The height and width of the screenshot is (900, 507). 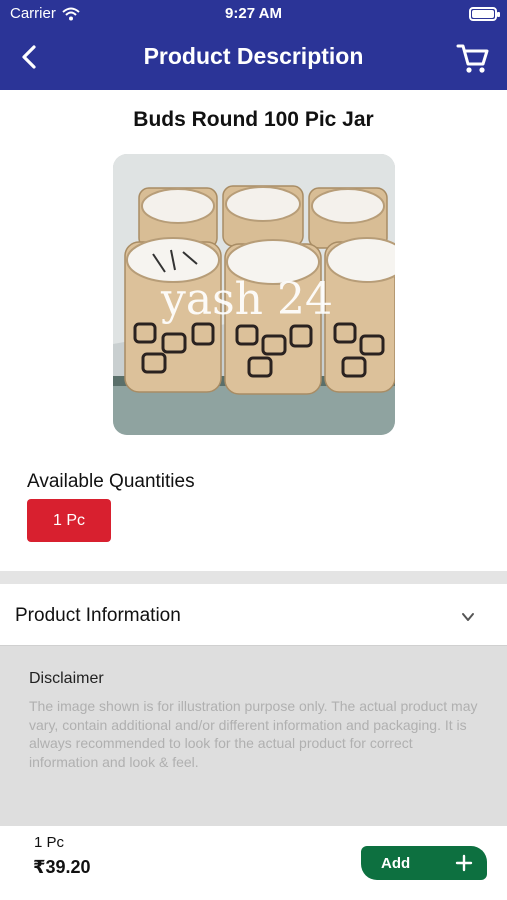 I want to click on product-information-title: Product Information, so click(x=98, y=615).